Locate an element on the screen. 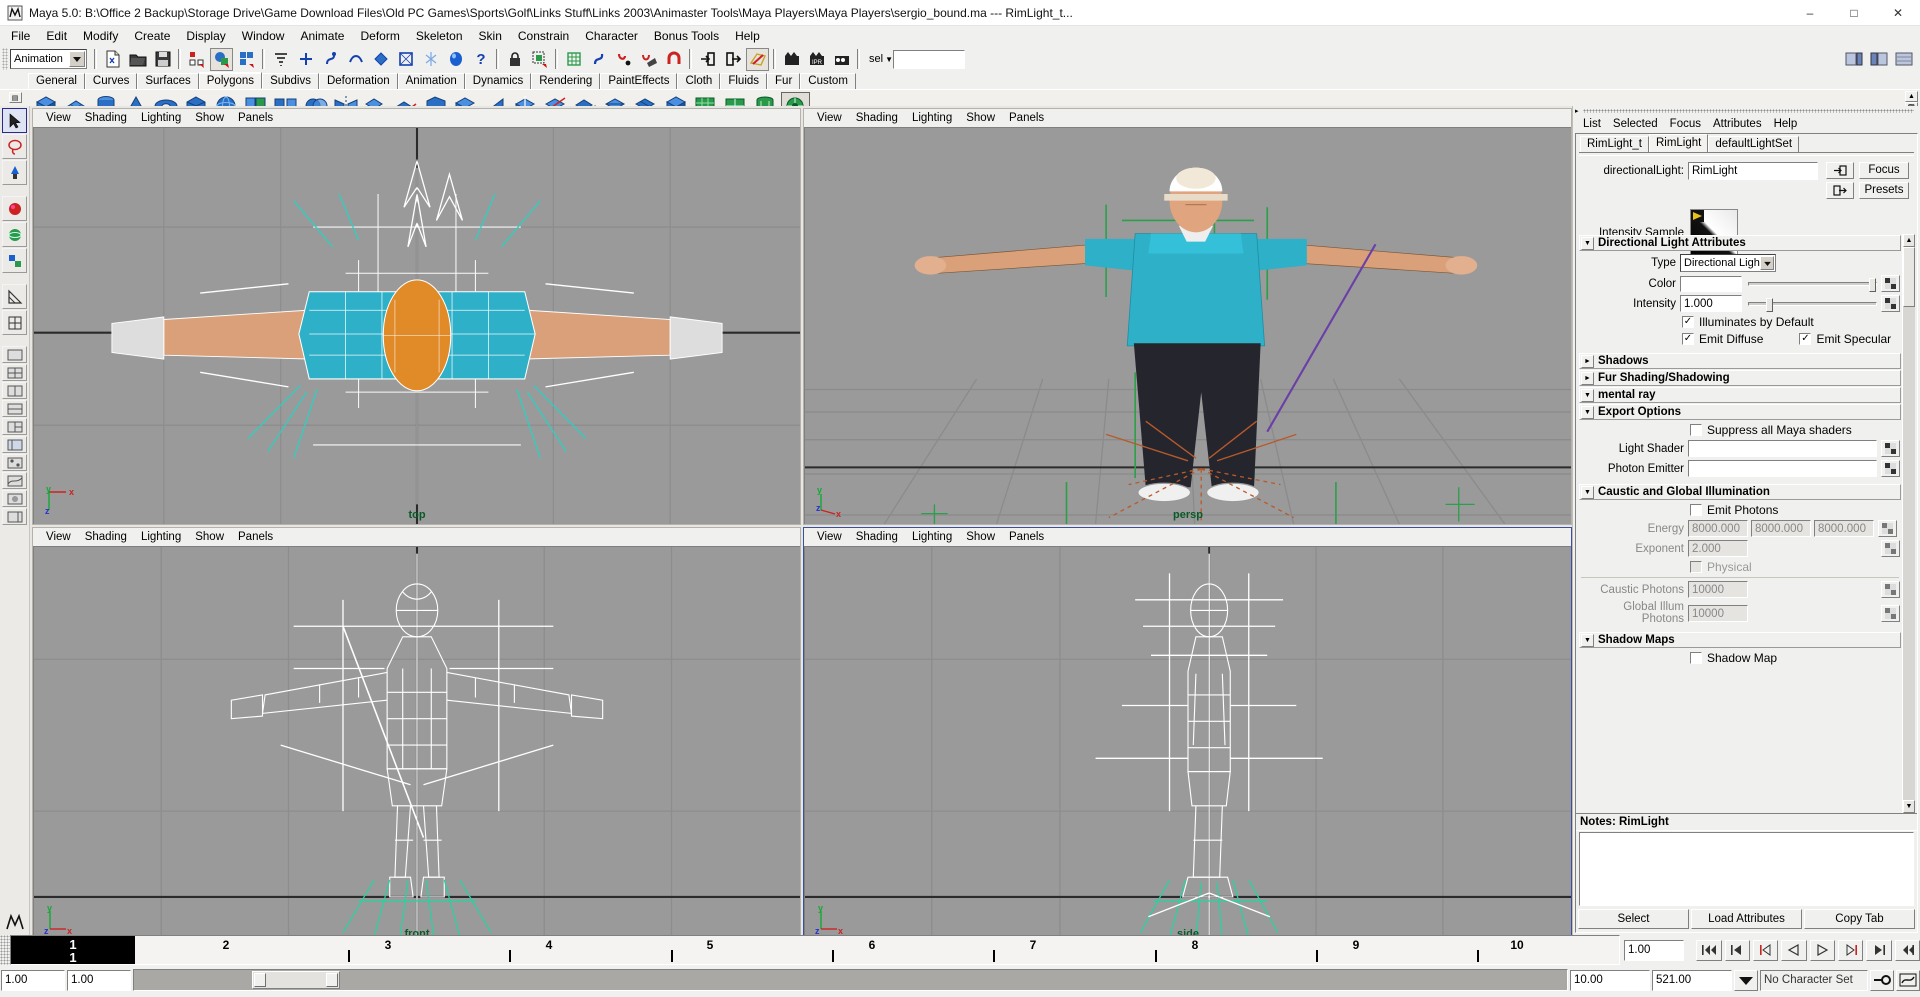  highlight-selection-icon is located at coordinates (539, 59).